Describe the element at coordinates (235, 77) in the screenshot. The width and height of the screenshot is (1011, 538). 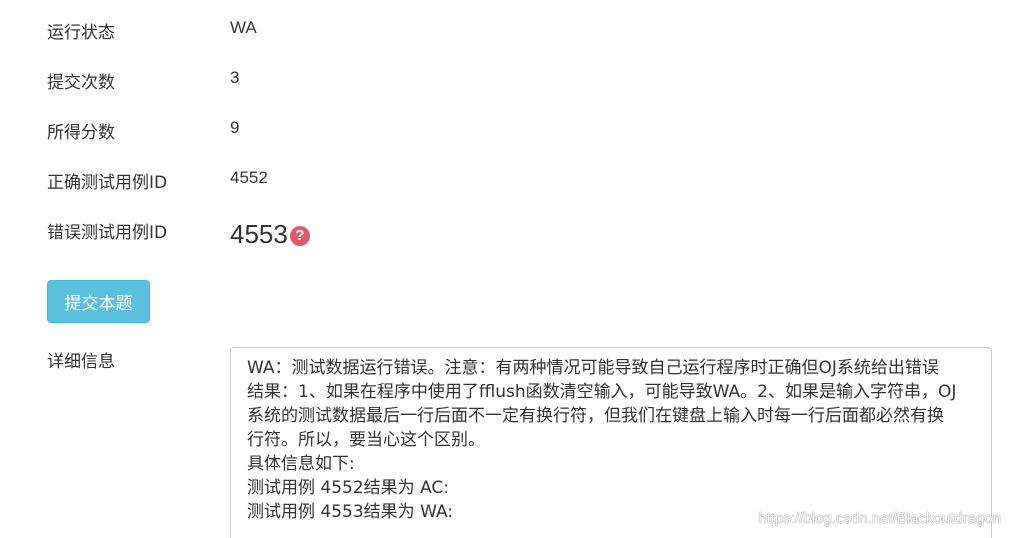
I see `submit-count-value: 3` at that location.